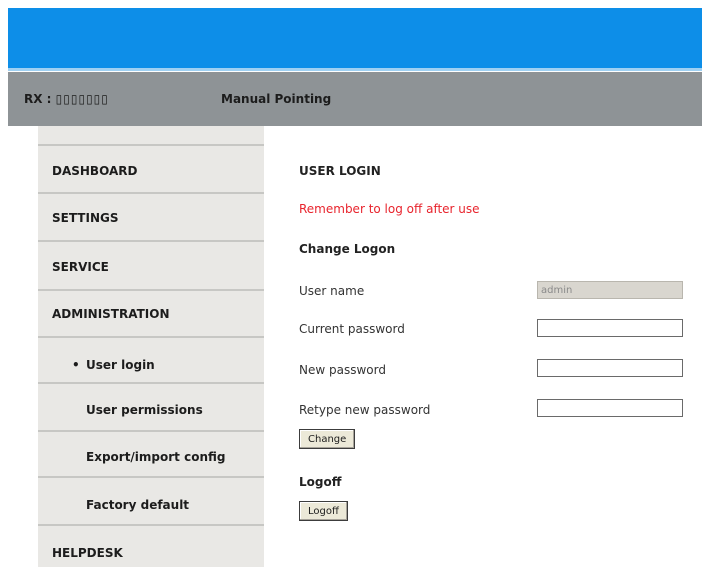 The height and width of the screenshot is (567, 702). What do you see at coordinates (332, 291) in the screenshot?
I see `username-label: User name` at bounding box center [332, 291].